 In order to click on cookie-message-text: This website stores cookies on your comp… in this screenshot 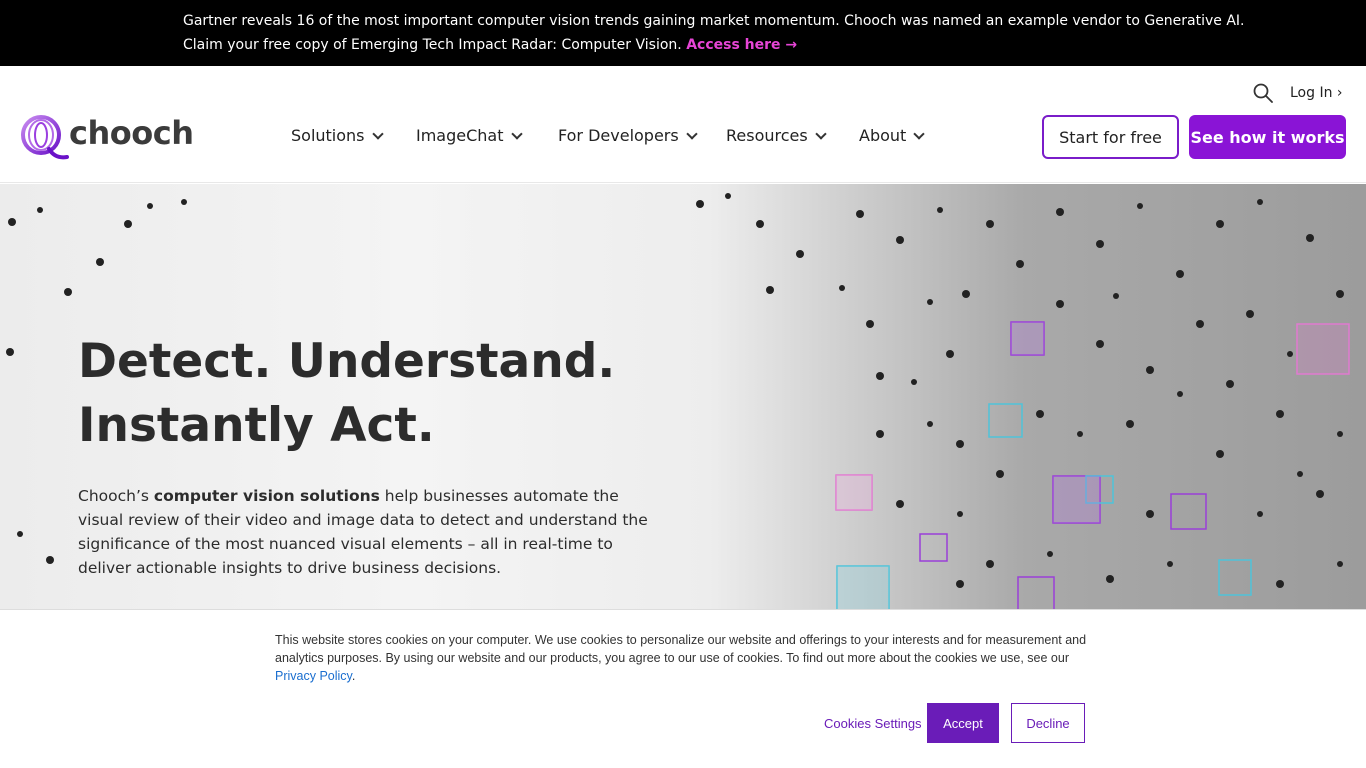, I will do `click(681, 649)`.